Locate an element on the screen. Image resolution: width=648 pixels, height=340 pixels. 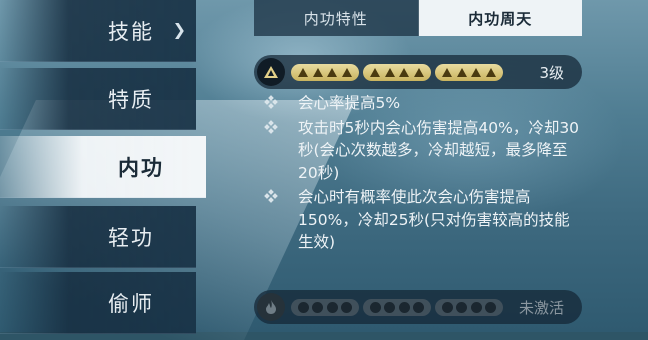
menu-item-label: 内功 is located at coordinates (141, 167).